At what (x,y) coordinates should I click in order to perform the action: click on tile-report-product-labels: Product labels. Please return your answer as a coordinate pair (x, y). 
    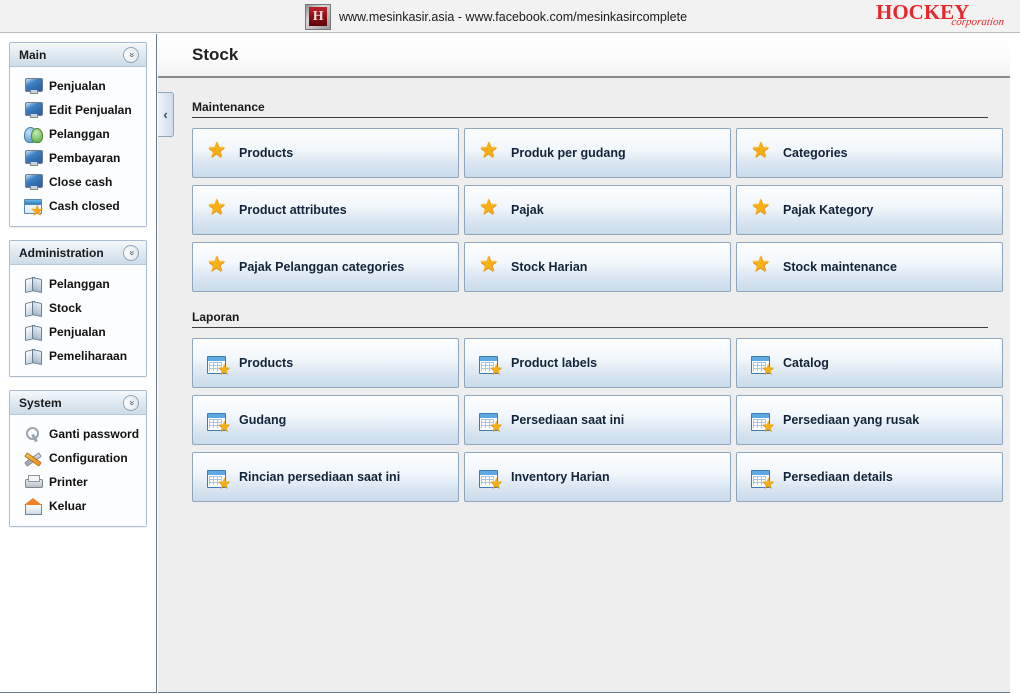
    Looking at the image, I should click on (597, 363).